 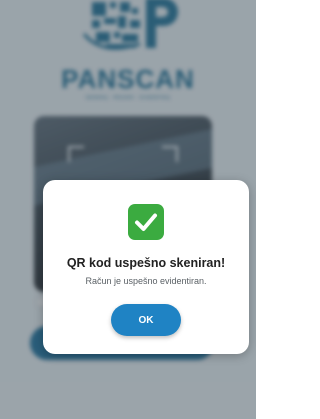 What do you see at coordinates (146, 281) in the screenshot?
I see `dialog-message: Račun je uspešno evidentiran.` at bounding box center [146, 281].